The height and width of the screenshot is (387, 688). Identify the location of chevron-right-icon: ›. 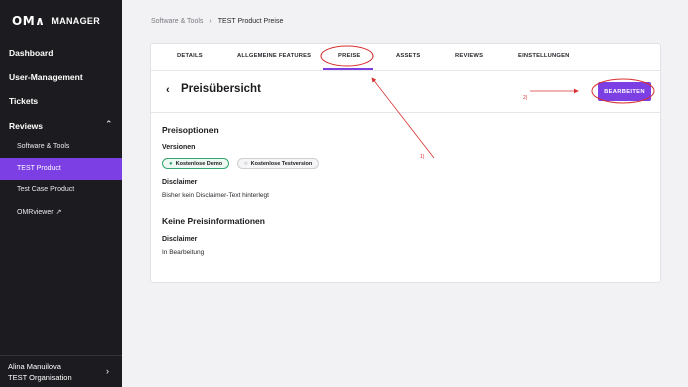
(107, 371).